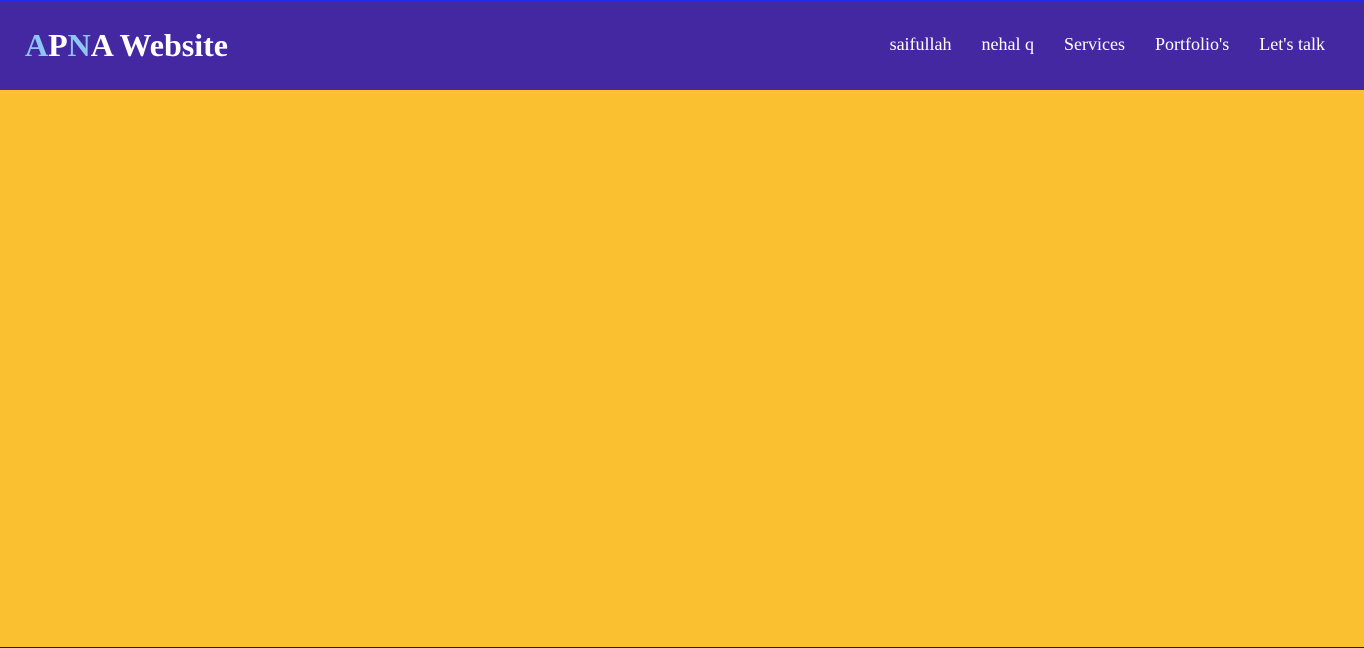 This screenshot has width=1364, height=648. I want to click on nav-link-nehal-q: nehal q, so click(1008, 44).